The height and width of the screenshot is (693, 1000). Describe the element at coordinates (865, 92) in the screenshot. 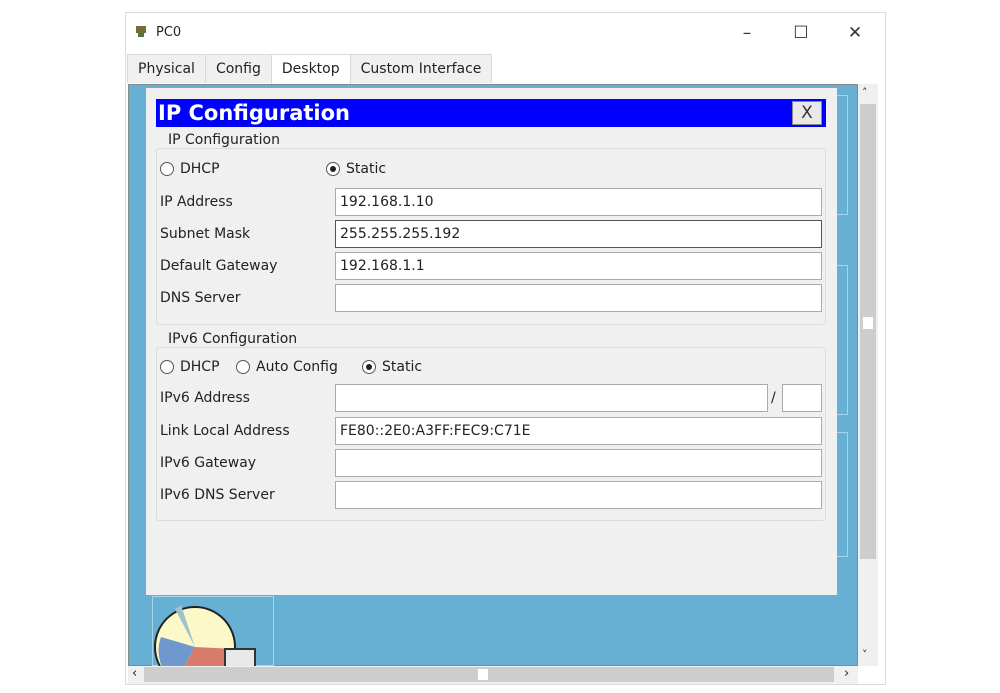

I see `scroll-up-icon: ˄` at that location.